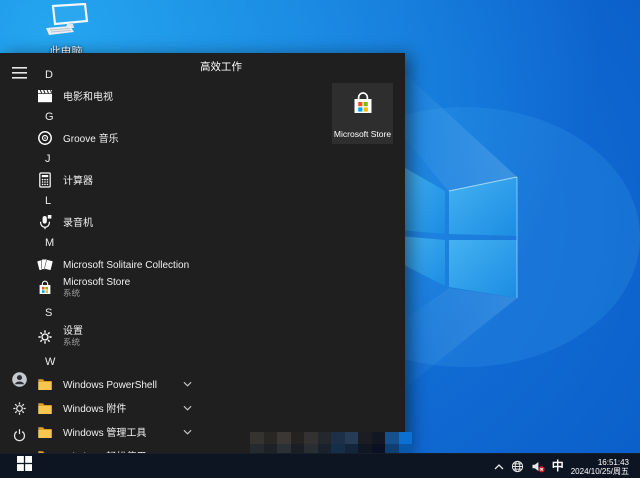 The image size is (640, 478). I want to click on section-j: J, so click(120, 158).